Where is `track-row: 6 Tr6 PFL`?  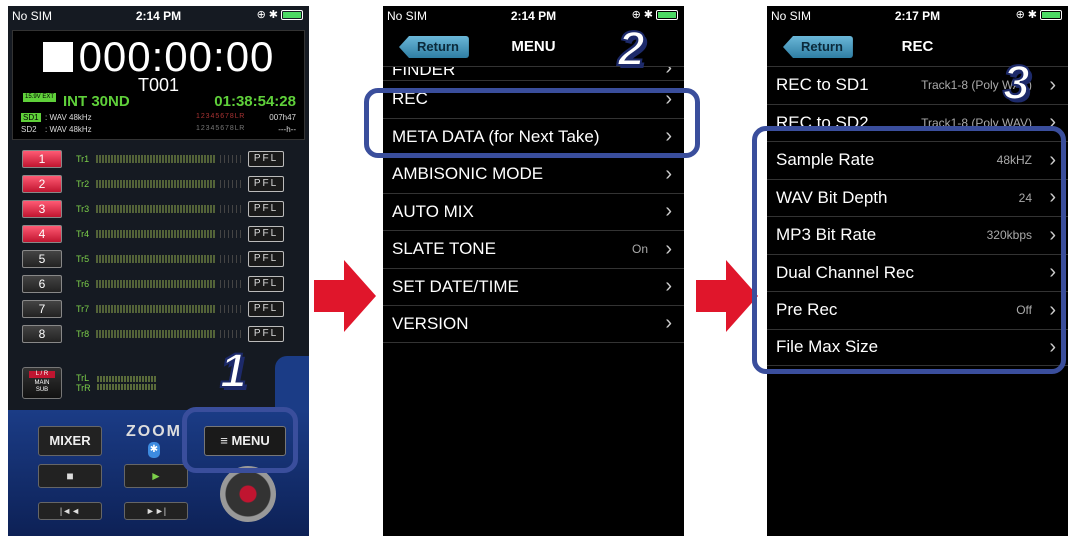
track-row: 6 Tr6 PFL is located at coordinates (158, 284).